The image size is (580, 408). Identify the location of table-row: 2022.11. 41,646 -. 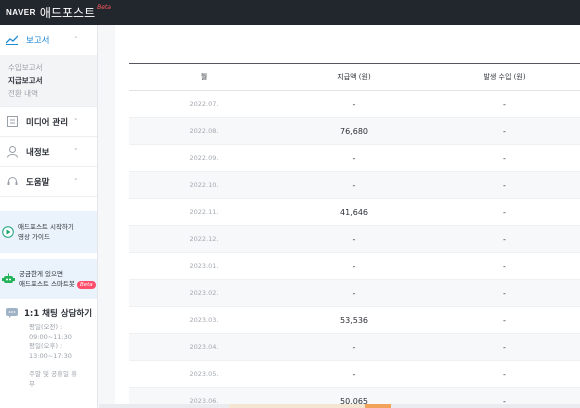
(354, 212).